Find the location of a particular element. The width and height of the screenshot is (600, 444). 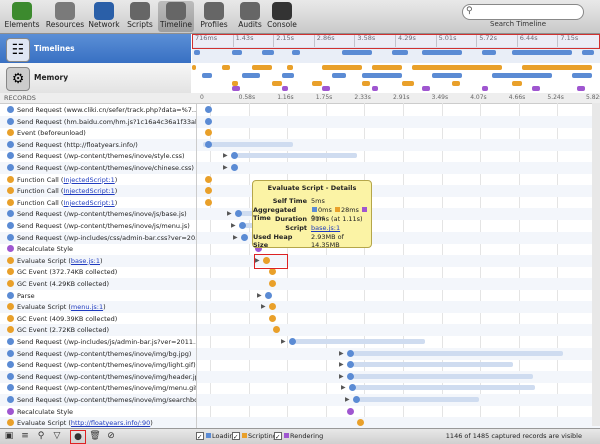

record-row: GC Event (2.72KB collected) is located at coordinates (300, 330).